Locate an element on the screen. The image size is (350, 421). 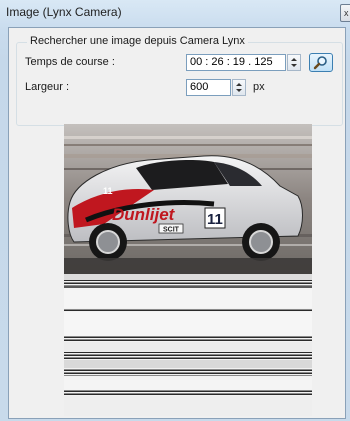
magnifier-icon is located at coordinates (320, 63).